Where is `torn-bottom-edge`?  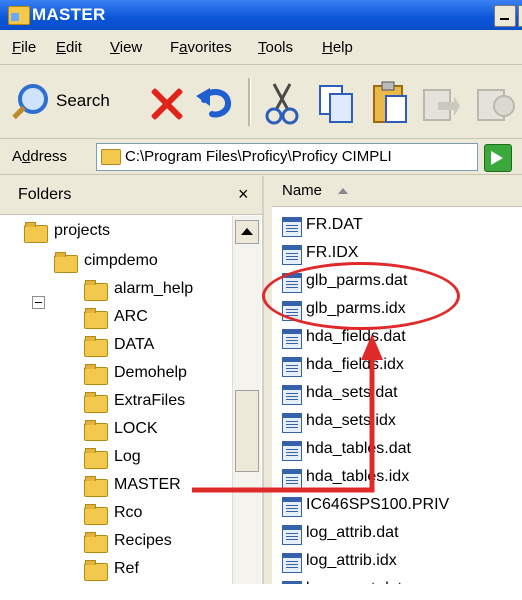
torn-bottom-edge is located at coordinates (261, 592).